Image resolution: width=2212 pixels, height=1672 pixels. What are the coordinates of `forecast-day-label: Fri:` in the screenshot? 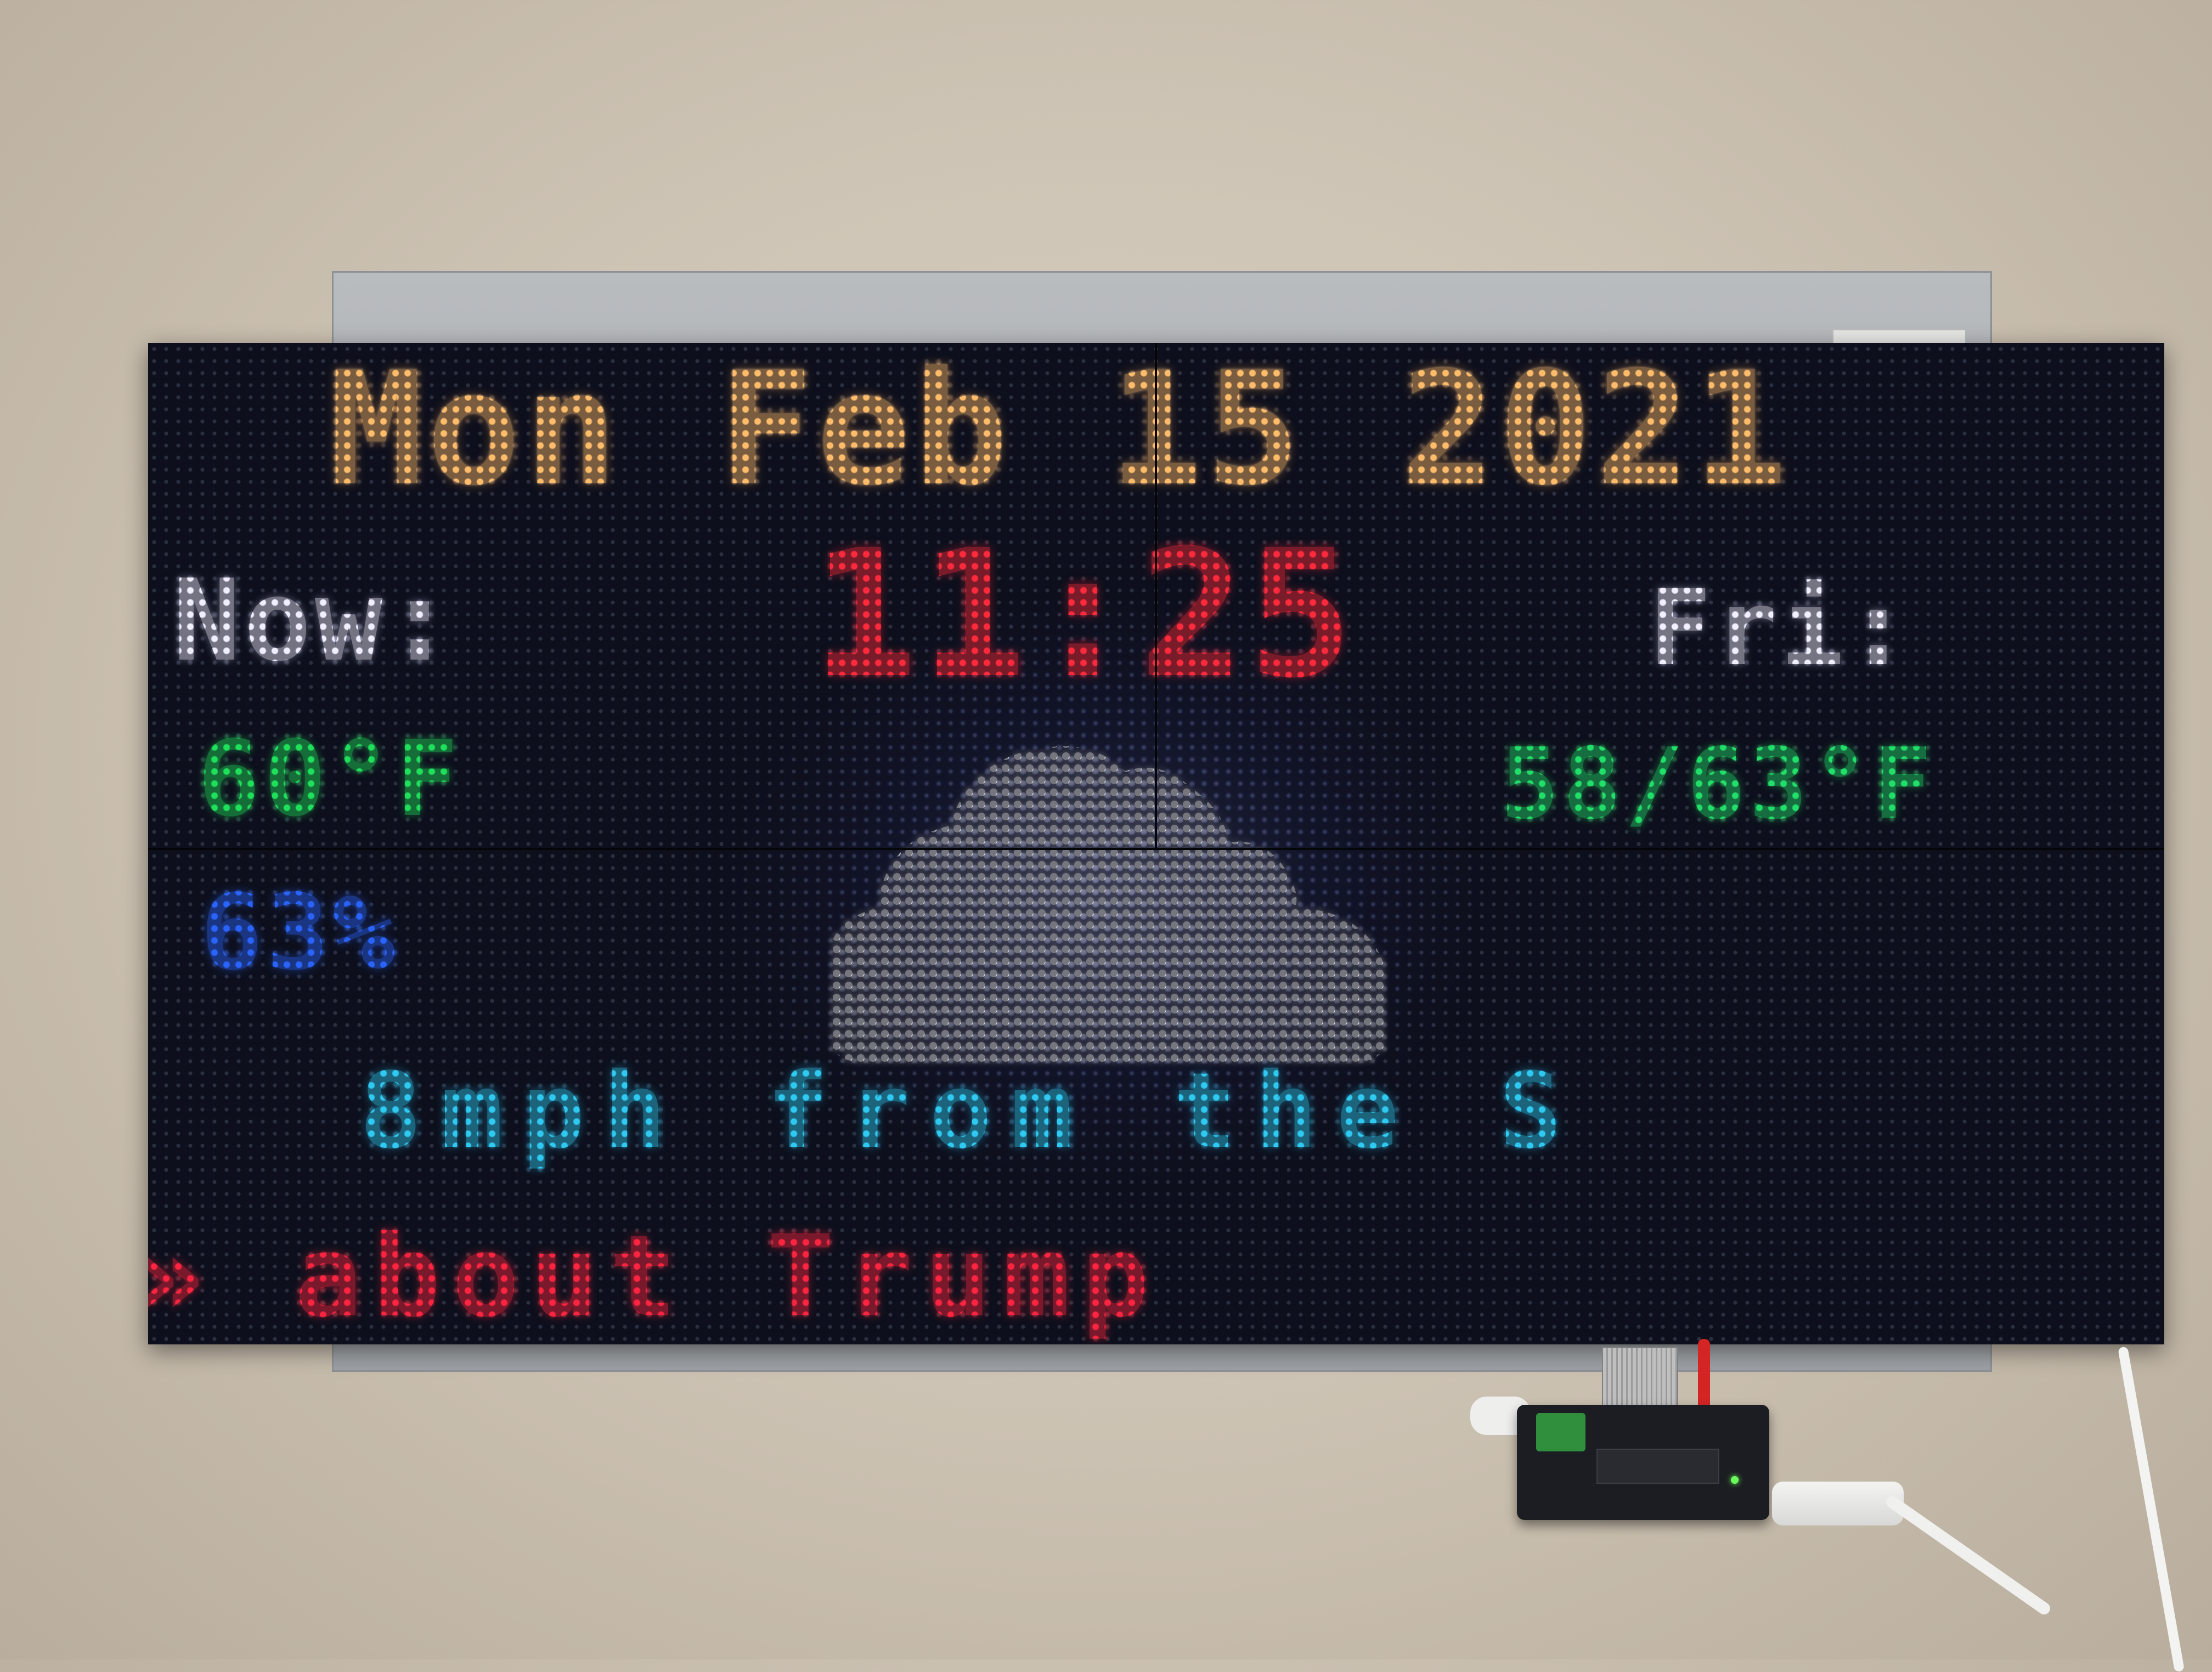 It's located at (1781, 628).